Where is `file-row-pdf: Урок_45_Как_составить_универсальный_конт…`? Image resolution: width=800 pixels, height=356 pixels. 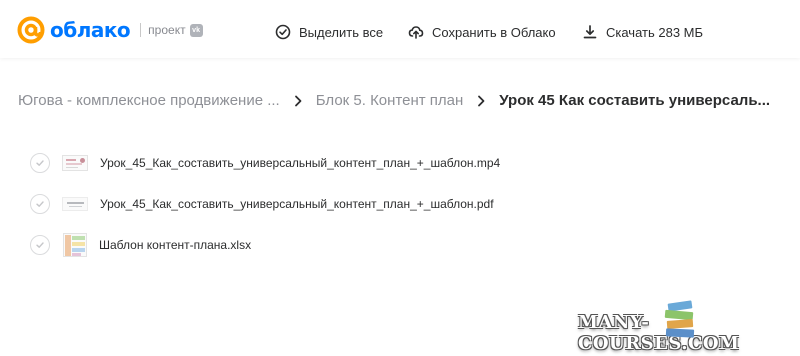 file-row-pdf: Урок_45_Как_составить_универсальный_конт… is located at coordinates (262, 204).